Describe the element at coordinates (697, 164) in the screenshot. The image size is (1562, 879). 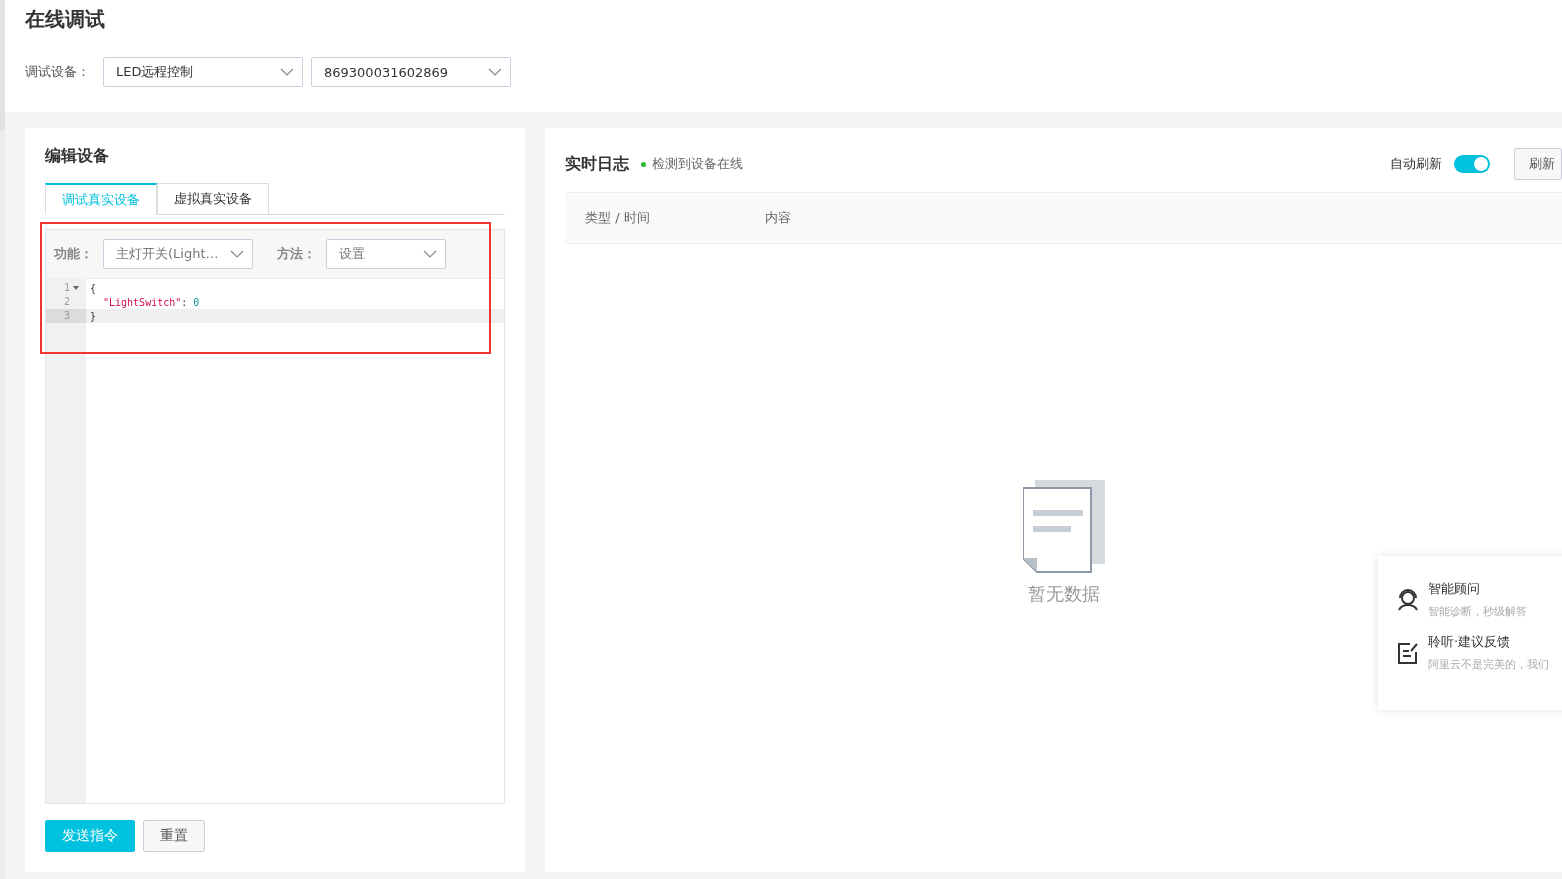
I see `status-text: 检测到设备在线` at that location.